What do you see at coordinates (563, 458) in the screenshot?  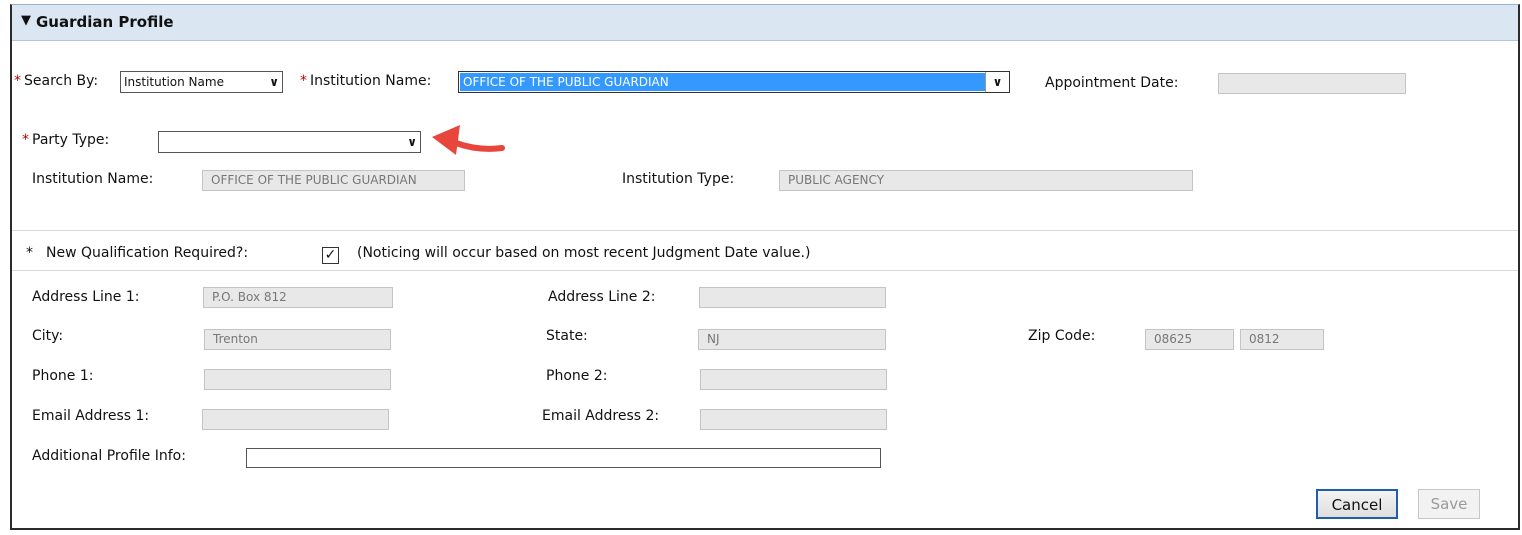 I see `additional-profile-info-input` at bounding box center [563, 458].